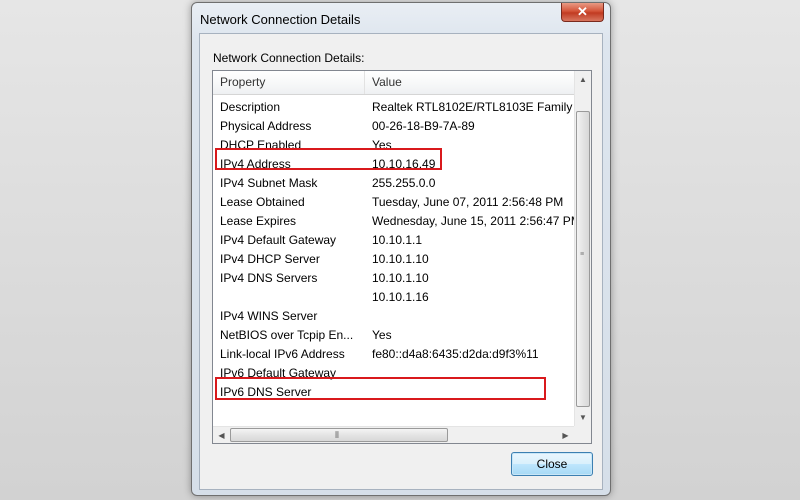 The image size is (800, 500). I want to click on column-header-value: Value, so click(469, 82).